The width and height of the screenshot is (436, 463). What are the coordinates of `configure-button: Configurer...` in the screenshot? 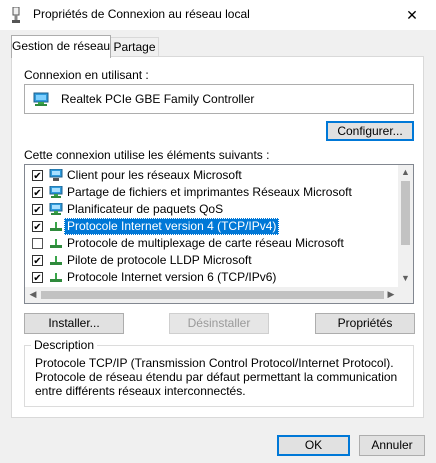 It's located at (370, 131).